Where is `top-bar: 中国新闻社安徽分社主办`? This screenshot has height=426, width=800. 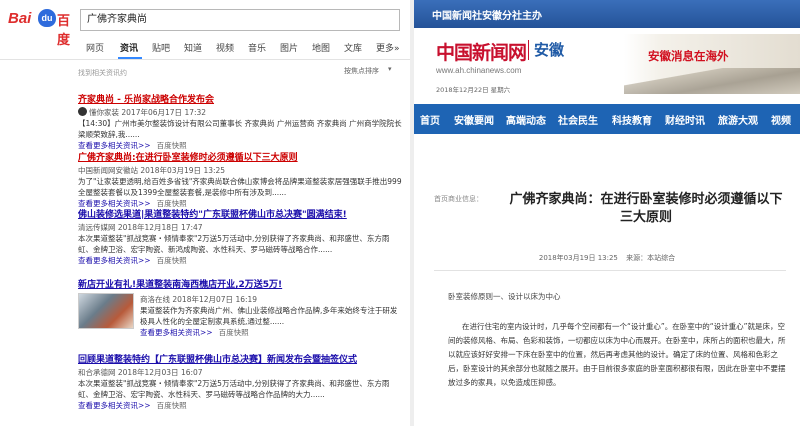 top-bar: 中国新闻社安徽分社主办 is located at coordinates (607, 14).